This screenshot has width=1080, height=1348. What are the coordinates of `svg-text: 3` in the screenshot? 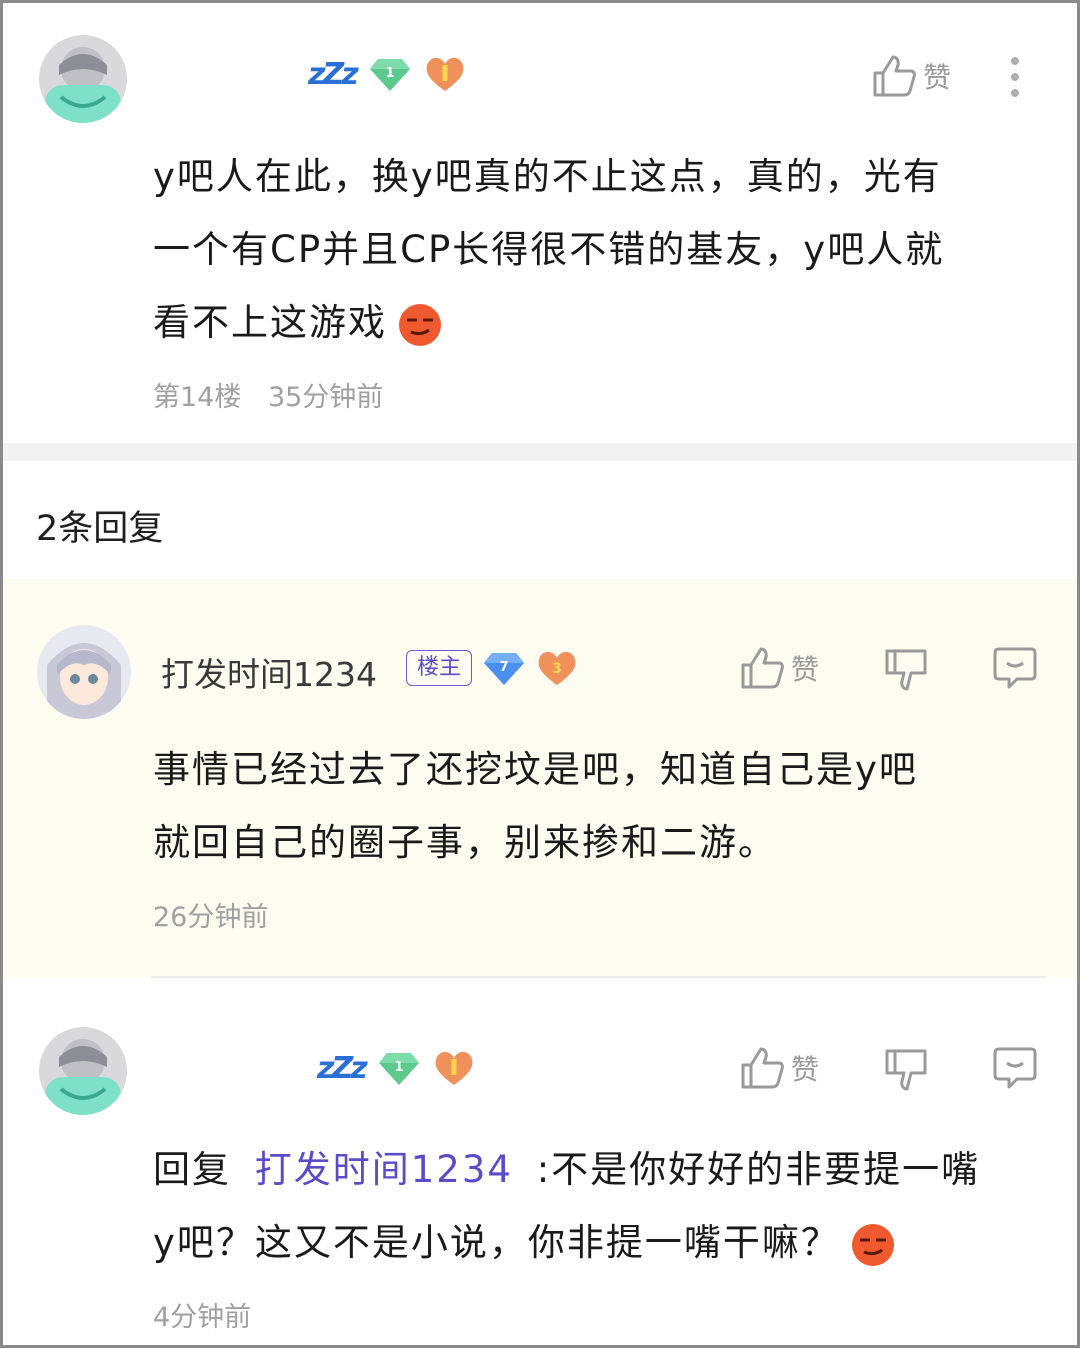 It's located at (557, 669).